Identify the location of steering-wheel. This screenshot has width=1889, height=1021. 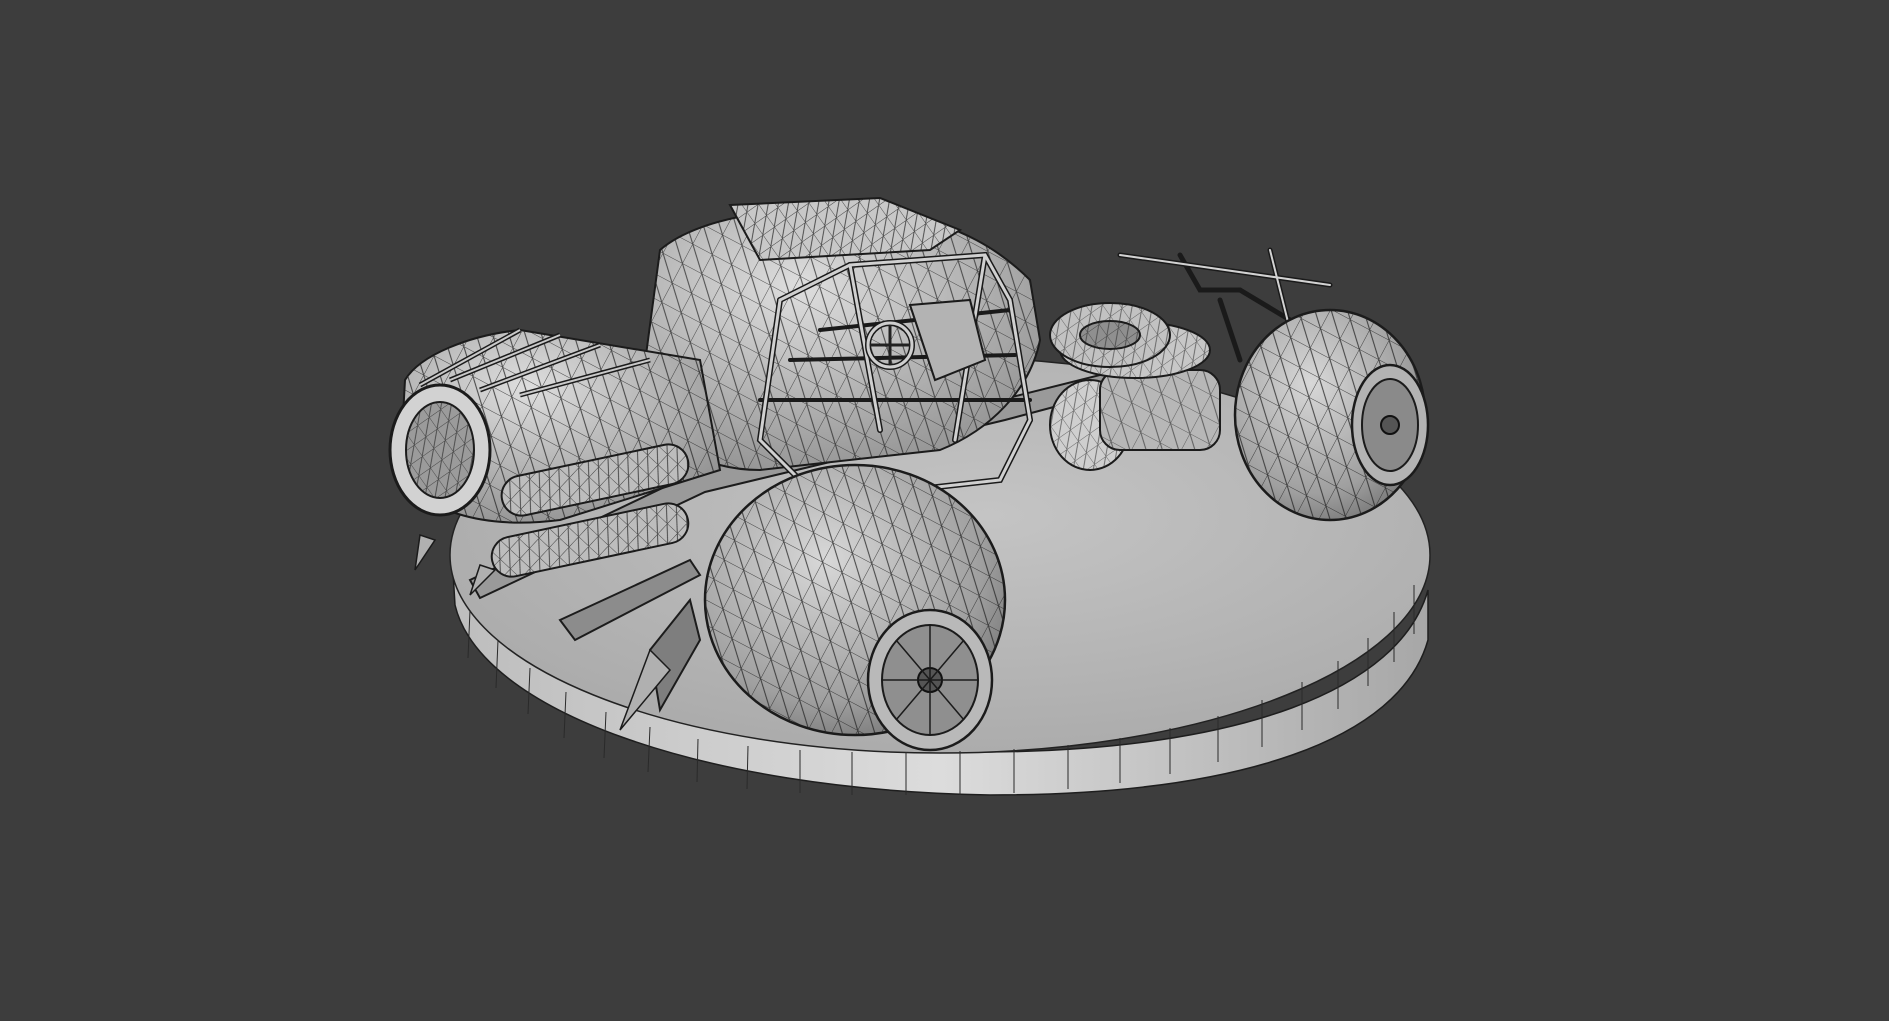
(890, 345).